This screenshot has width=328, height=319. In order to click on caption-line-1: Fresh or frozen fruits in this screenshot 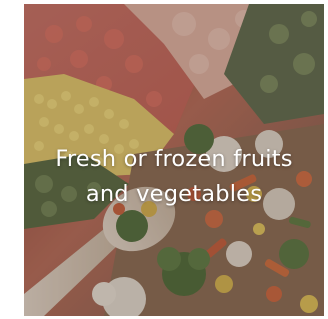, I will do `click(174, 159)`.